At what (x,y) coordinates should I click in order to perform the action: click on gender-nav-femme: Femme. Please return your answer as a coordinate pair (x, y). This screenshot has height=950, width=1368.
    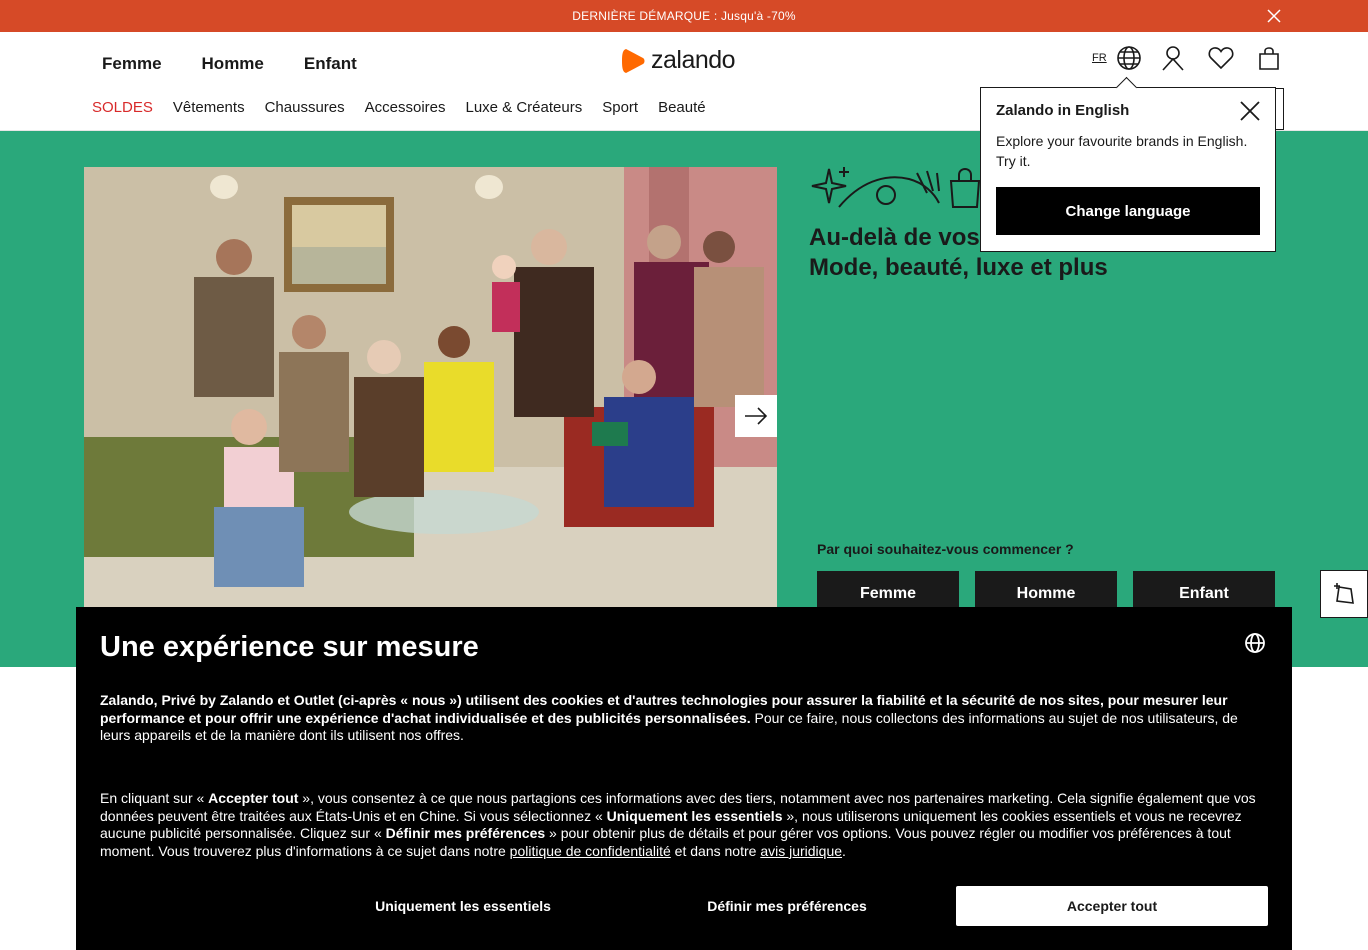
    Looking at the image, I should click on (132, 64).